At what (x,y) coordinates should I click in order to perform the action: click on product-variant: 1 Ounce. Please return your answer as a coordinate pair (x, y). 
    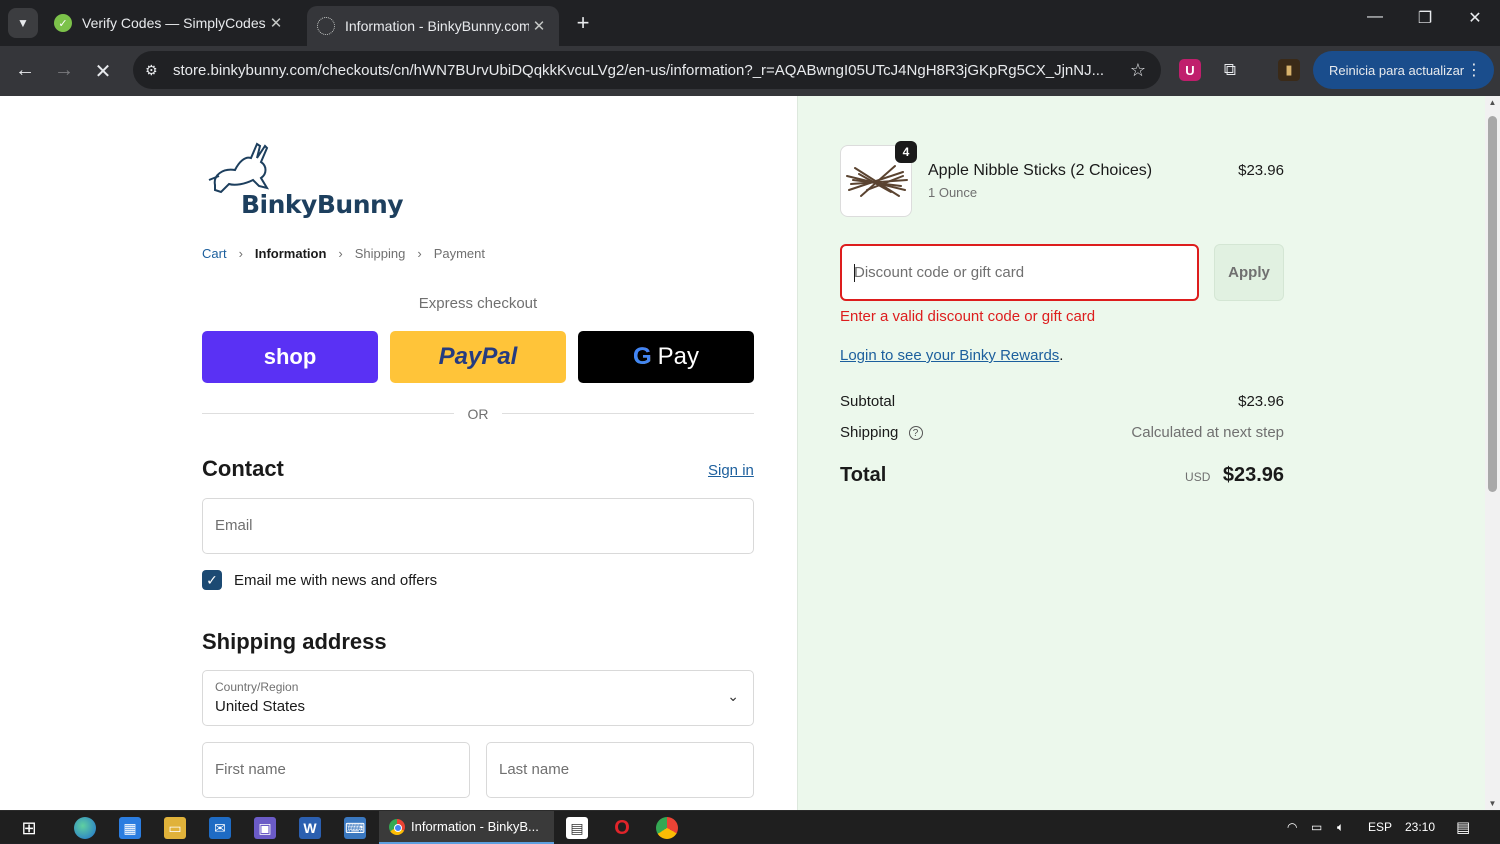
    Looking at the image, I should click on (953, 192).